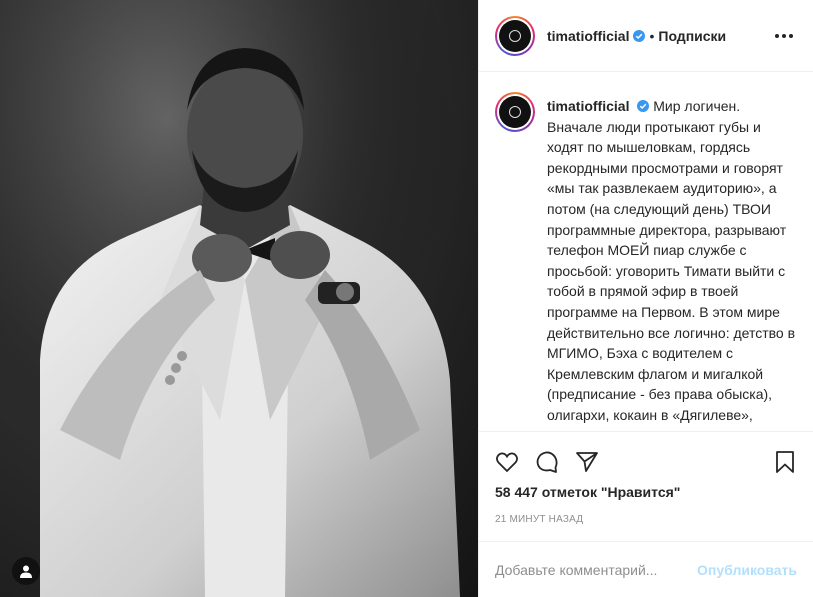  I want to click on caption-avatar, so click(515, 112).